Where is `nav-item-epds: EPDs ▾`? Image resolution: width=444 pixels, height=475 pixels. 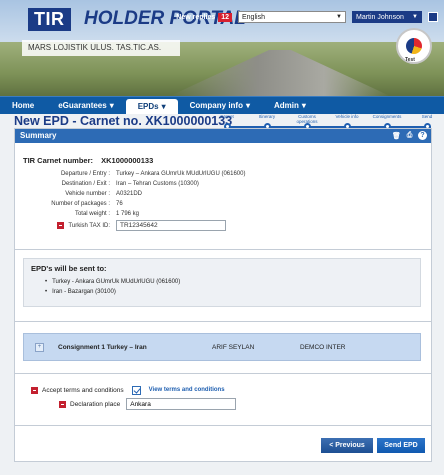
nav-item-epds: EPDs ▾ is located at coordinates (151, 106).